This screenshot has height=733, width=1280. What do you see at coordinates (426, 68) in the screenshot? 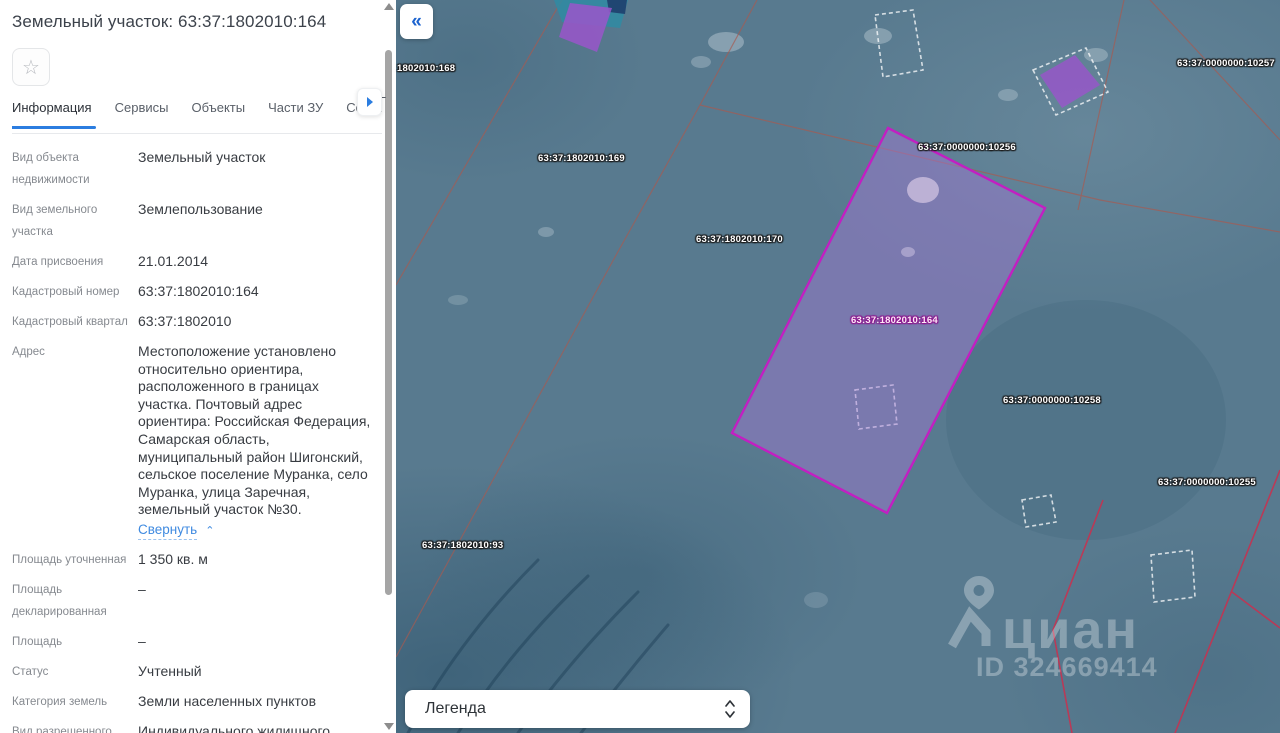
I see `parcel-label: 1802010:168` at bounding box center [426, 68].